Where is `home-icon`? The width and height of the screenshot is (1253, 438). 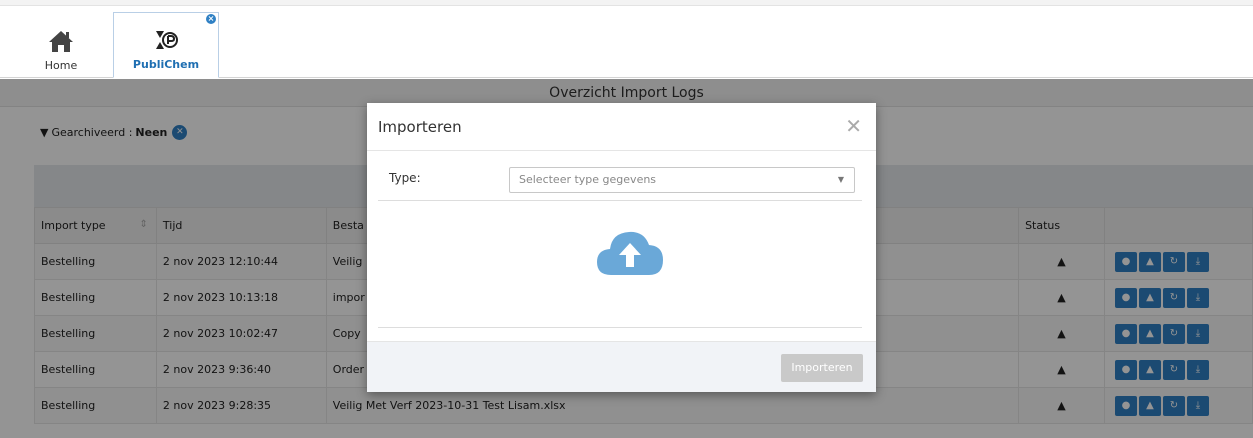
home-icon is located at coordinates (61, 41).